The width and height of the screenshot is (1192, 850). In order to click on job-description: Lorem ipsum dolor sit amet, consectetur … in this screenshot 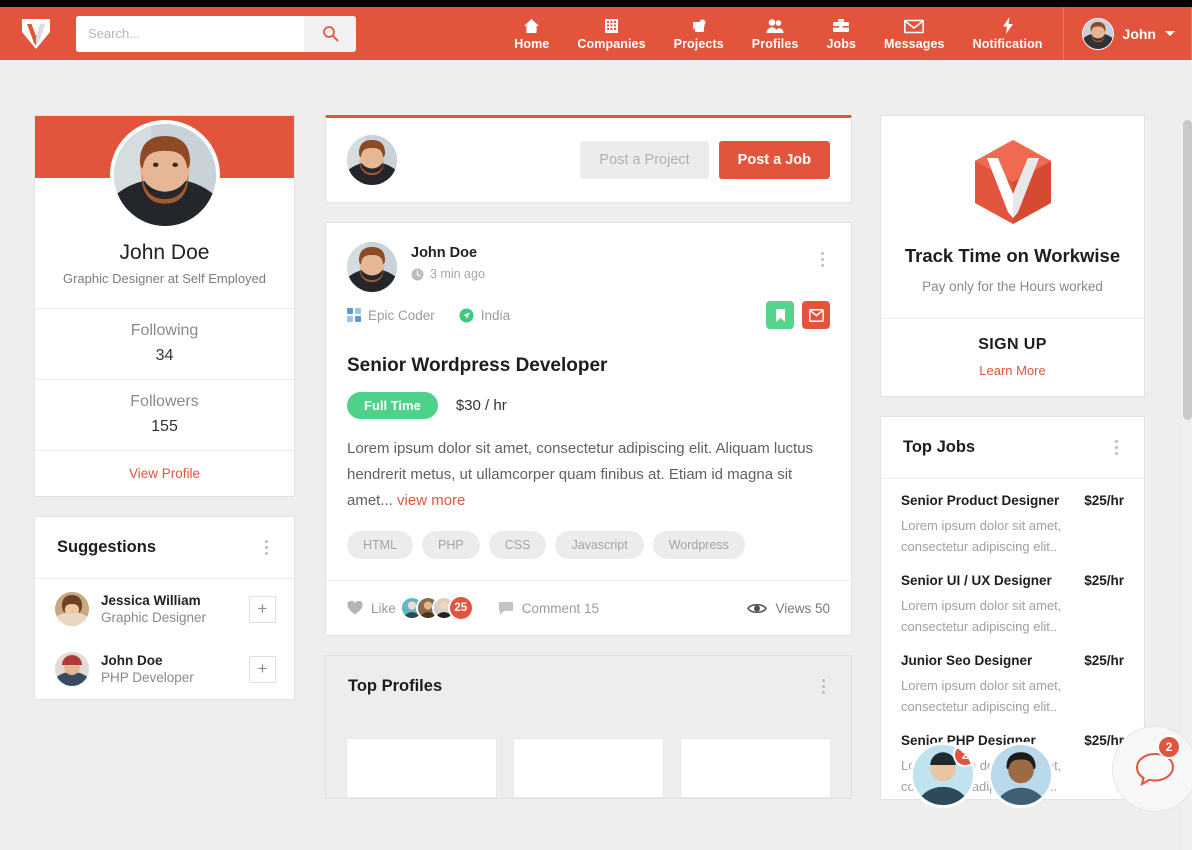, I will do `click(981, 616)`.